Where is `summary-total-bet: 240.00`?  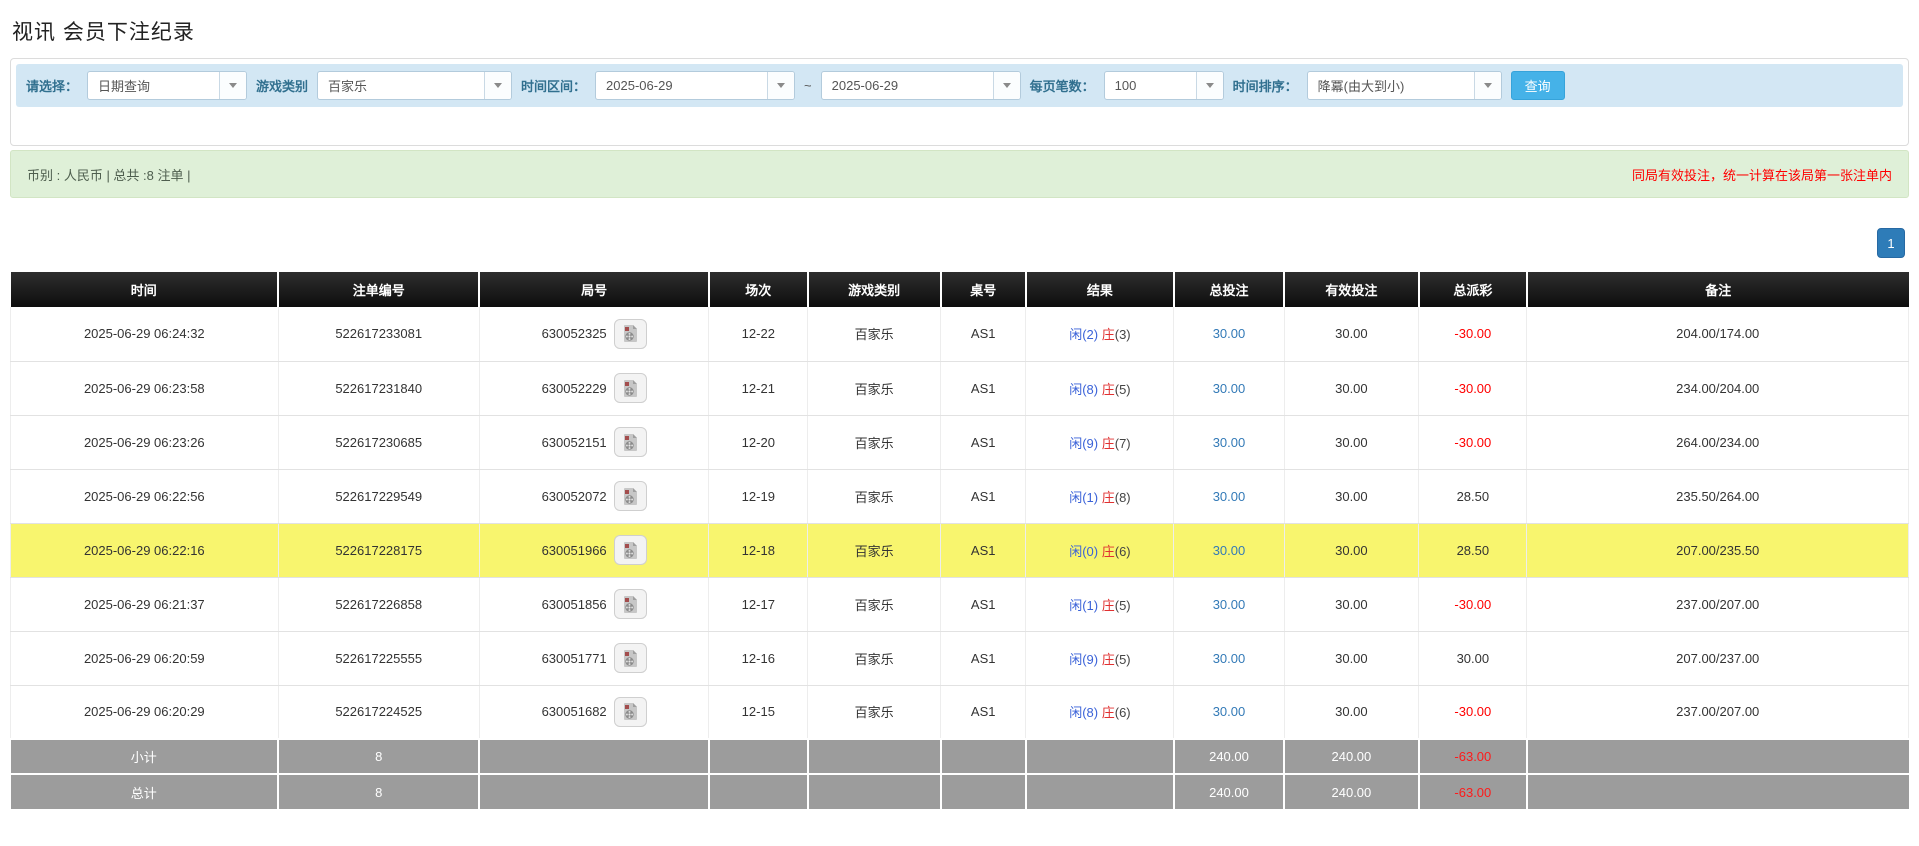
summary-total-bet: 240.00 is located at coordinates (1229, 756).